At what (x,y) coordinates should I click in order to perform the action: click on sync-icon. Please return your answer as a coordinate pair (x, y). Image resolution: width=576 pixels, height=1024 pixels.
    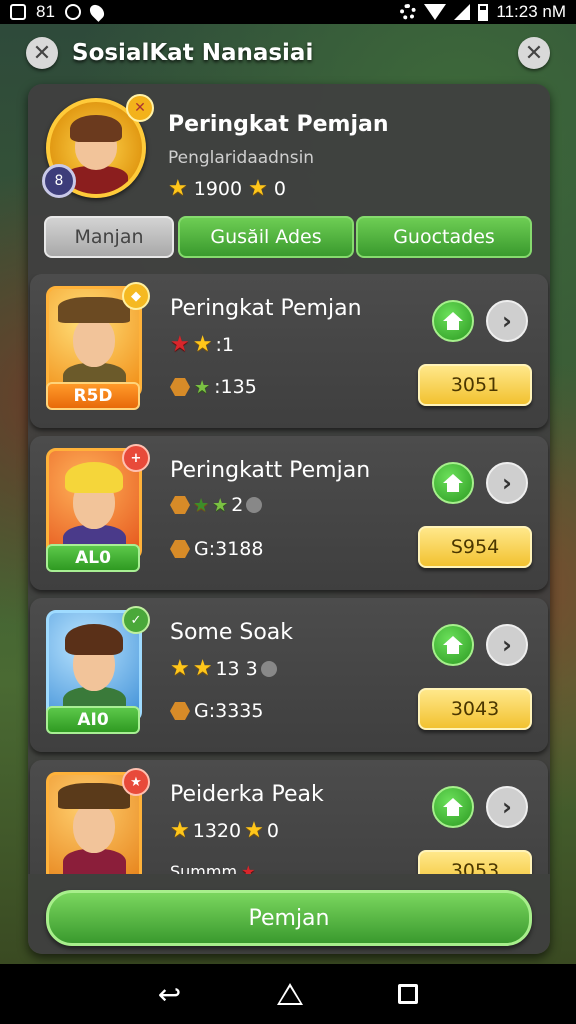
    Looking at the image, I should click on (72, 12).